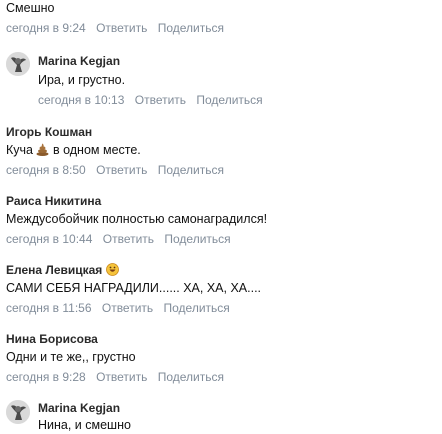  What do you see at coordinates (42, 149) in the screenshot?
I see `poop-emoji-icon` at bounding box center [42, 149].